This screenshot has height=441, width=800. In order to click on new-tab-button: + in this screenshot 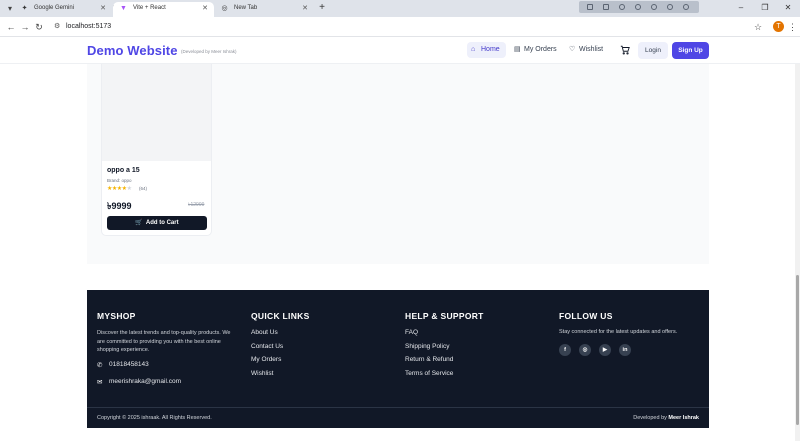, I will do `click(322, 8)`.